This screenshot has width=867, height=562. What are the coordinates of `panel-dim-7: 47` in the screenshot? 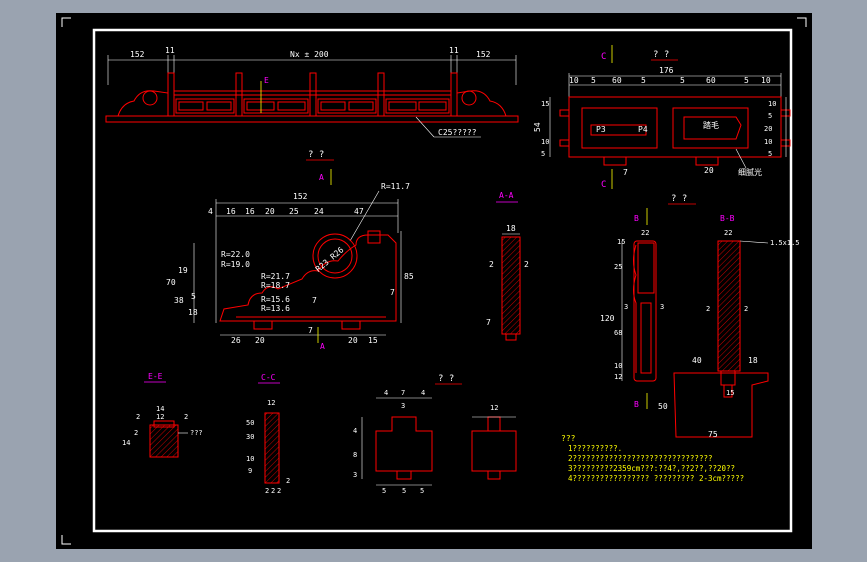 It's located at (359, 211).